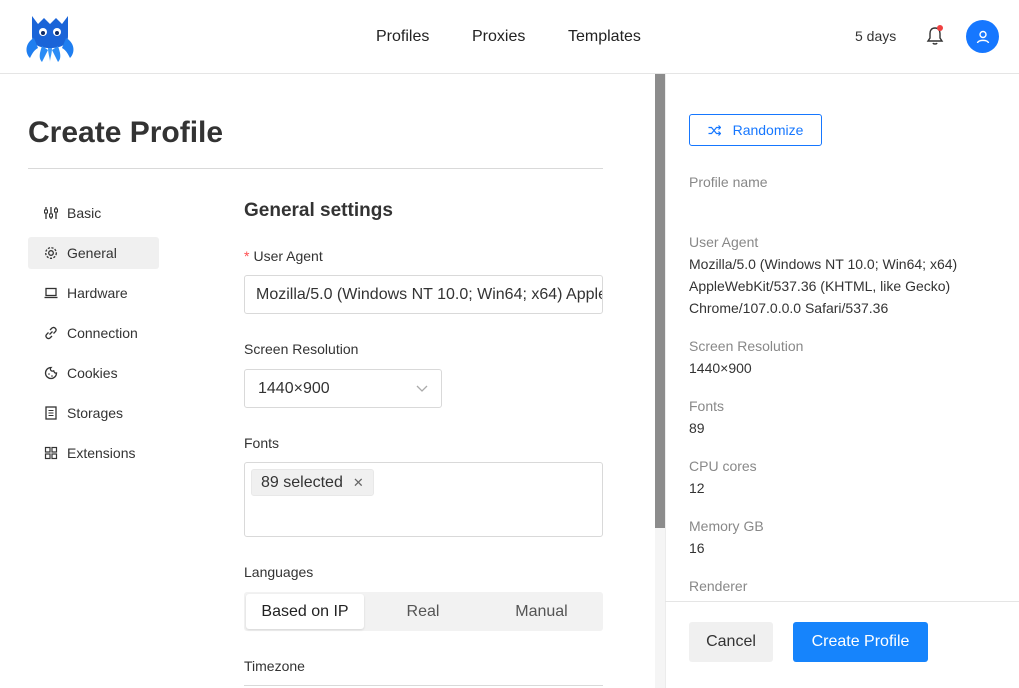  I want to click on sidebar-item-label: Cookies, so click(92, 373).